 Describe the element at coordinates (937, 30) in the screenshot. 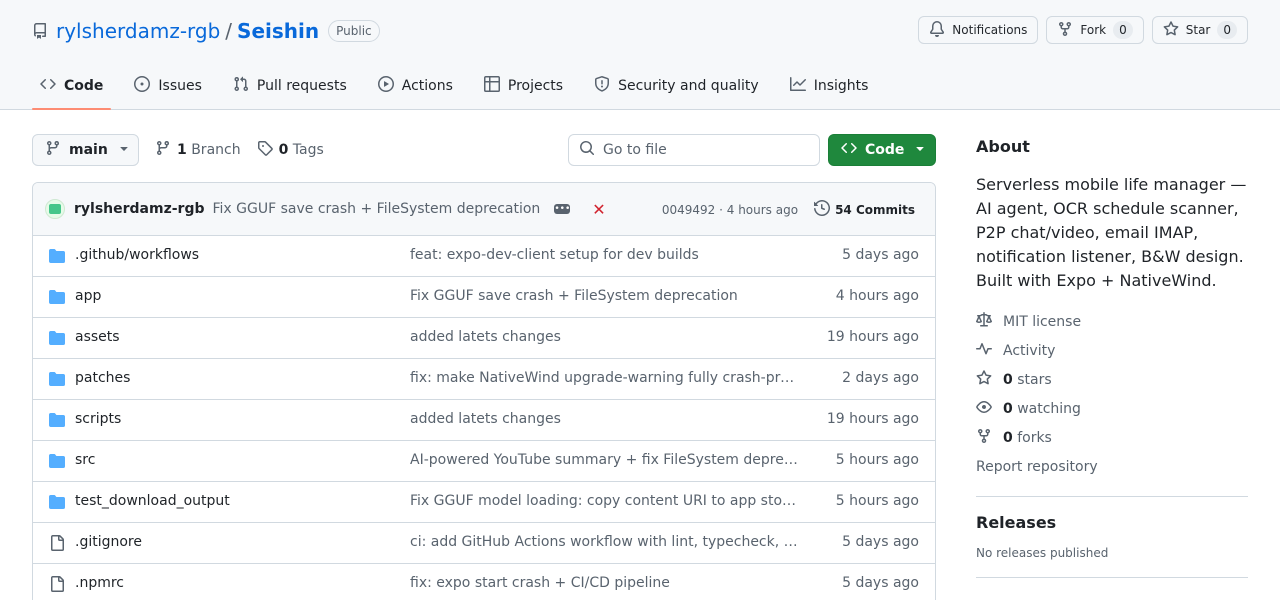

I see `bell-icon` at that location.